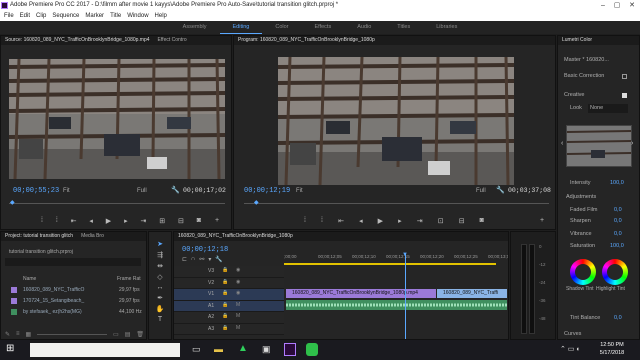 This screenshot has height=360, width=640. Describe the element at coordinates (7, 334) in the screenshot. I see `pen-icon: ✎` at that location.